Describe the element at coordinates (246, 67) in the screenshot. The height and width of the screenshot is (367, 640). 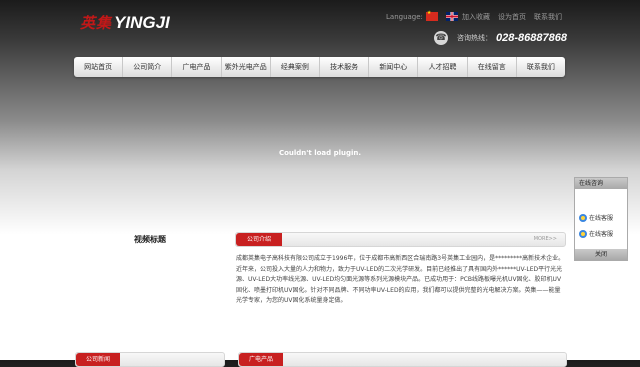
I see `nav-item-uv-products: 紫外光电产品` at that location.